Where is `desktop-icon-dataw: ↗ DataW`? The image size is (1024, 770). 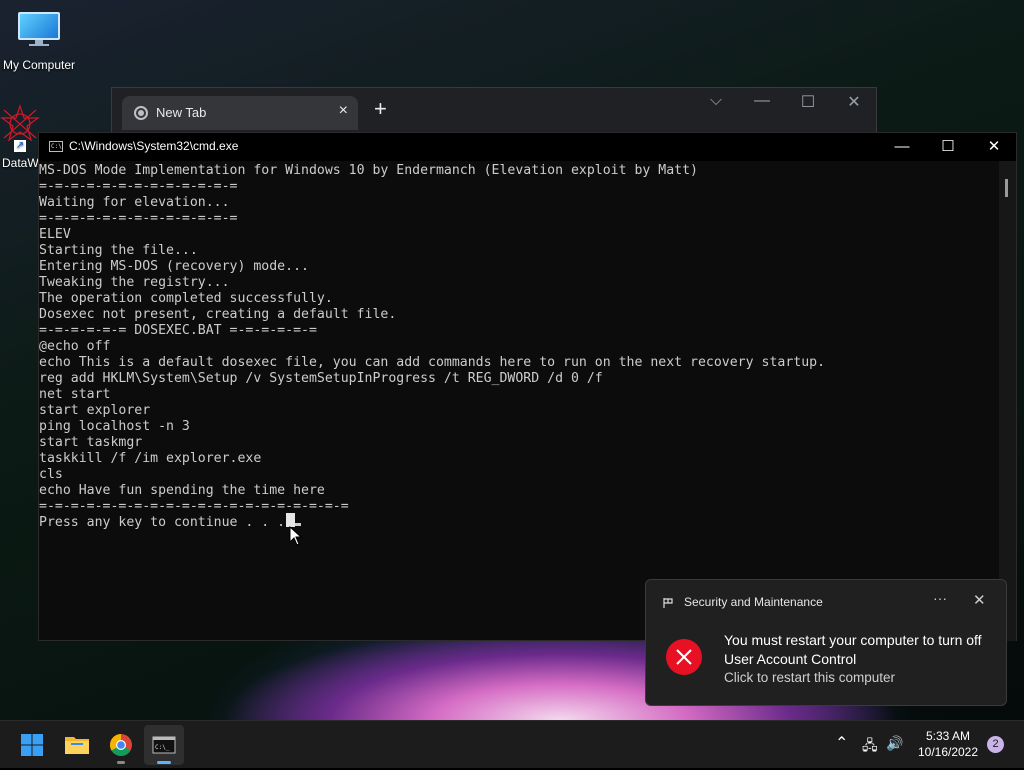
desktop-icon-dataw: ↗ DataW is located at coordinates (20, 137).